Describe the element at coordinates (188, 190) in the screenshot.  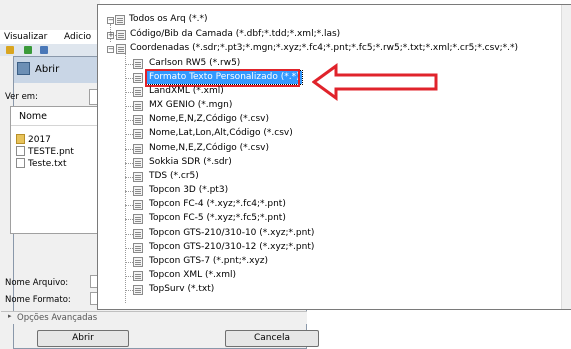
I see `tree-item: Topcon 3D (*.pt3)` at that location.